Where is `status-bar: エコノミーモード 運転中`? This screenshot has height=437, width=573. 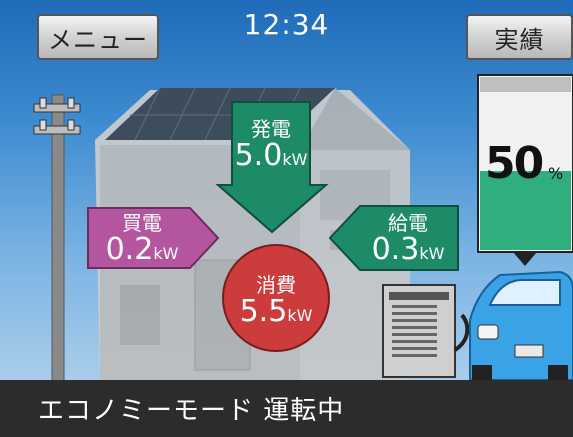
status-bar: エコノミーモード 運転中 is located at coordinates (286, 408).